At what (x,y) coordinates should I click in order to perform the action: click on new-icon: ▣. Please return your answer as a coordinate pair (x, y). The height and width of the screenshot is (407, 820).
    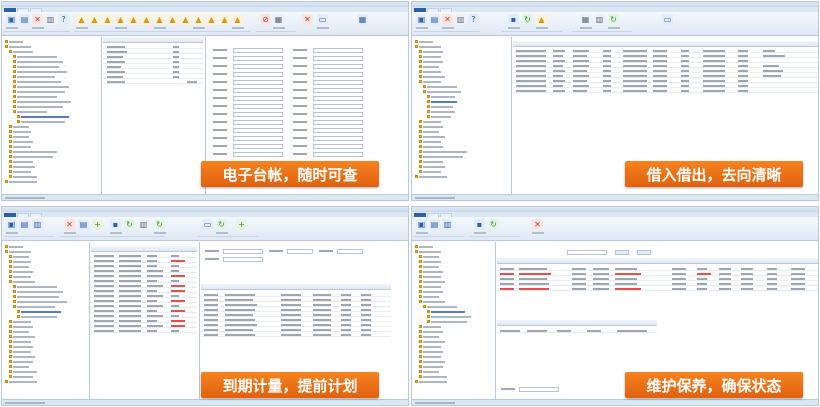
    Looking at the image, I should click on (421, 224).